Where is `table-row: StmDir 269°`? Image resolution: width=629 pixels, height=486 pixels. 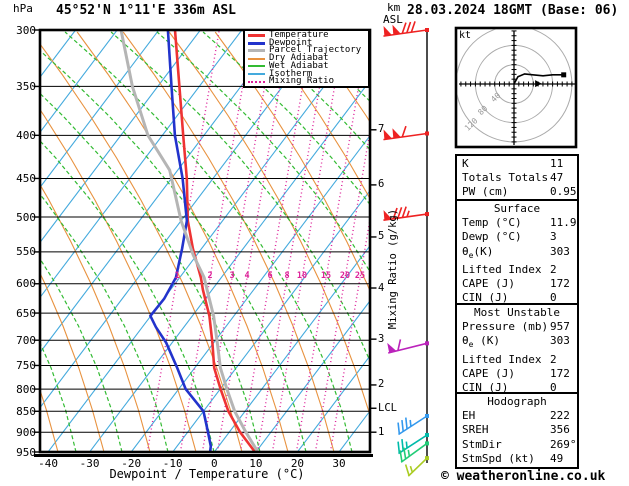
table-row: StmDir 269° is located at coordinates (519, 445).